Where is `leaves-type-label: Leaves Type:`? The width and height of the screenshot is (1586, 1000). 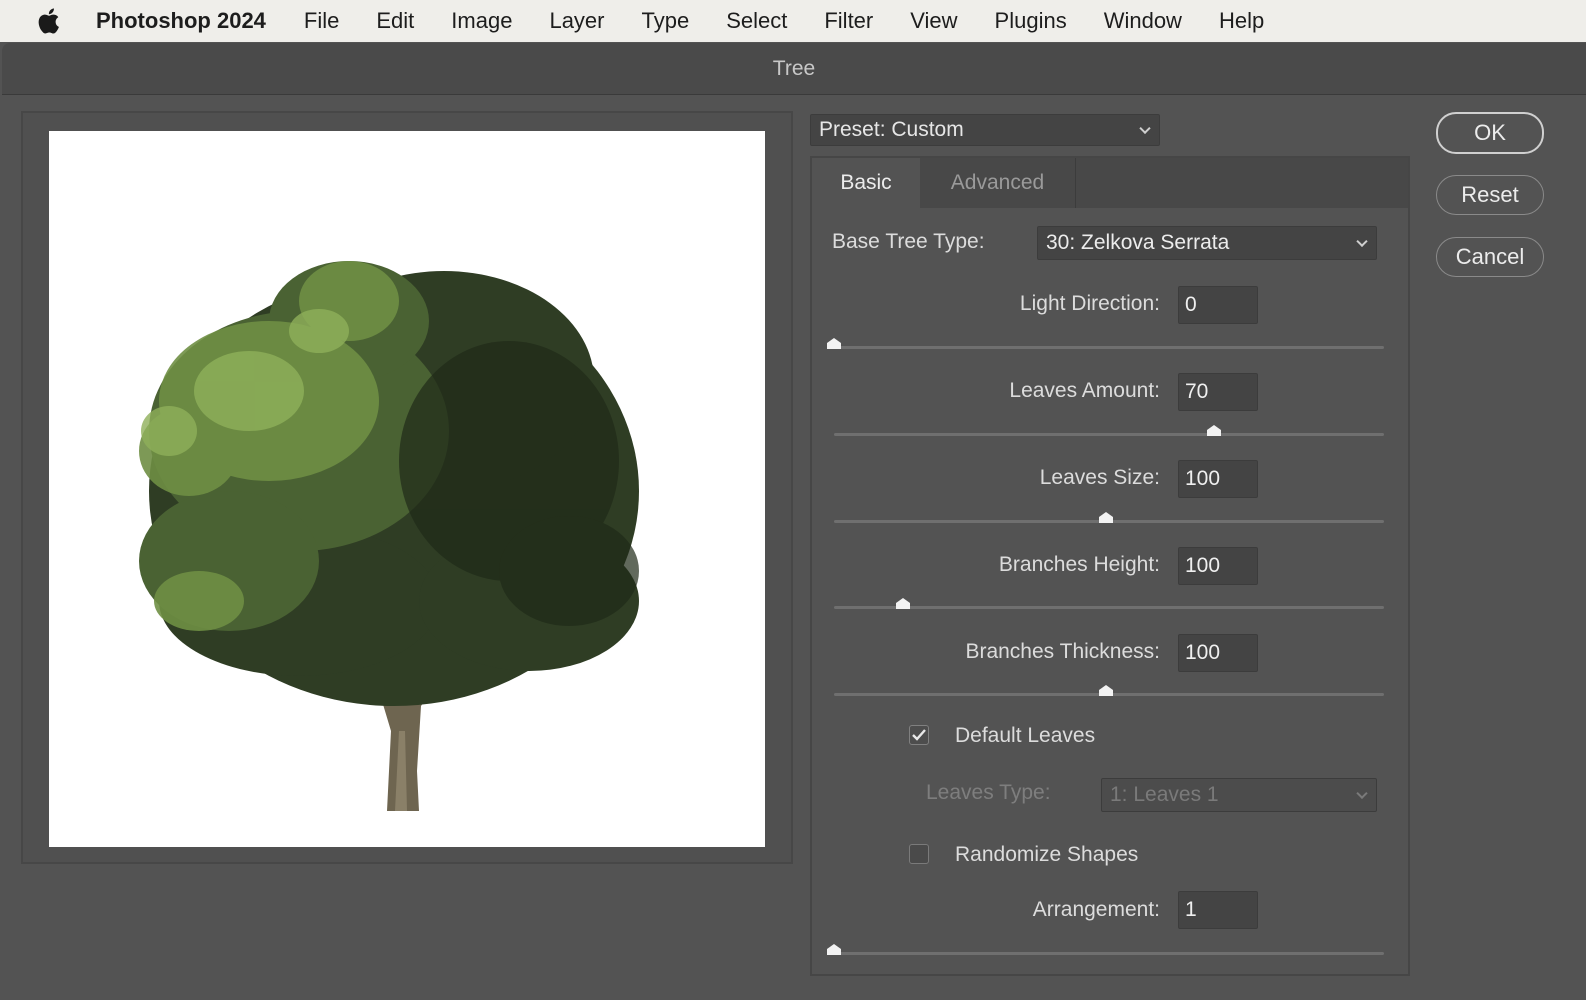
leaves-type-label: Leaves Type: is located at coordinates (988, 792).